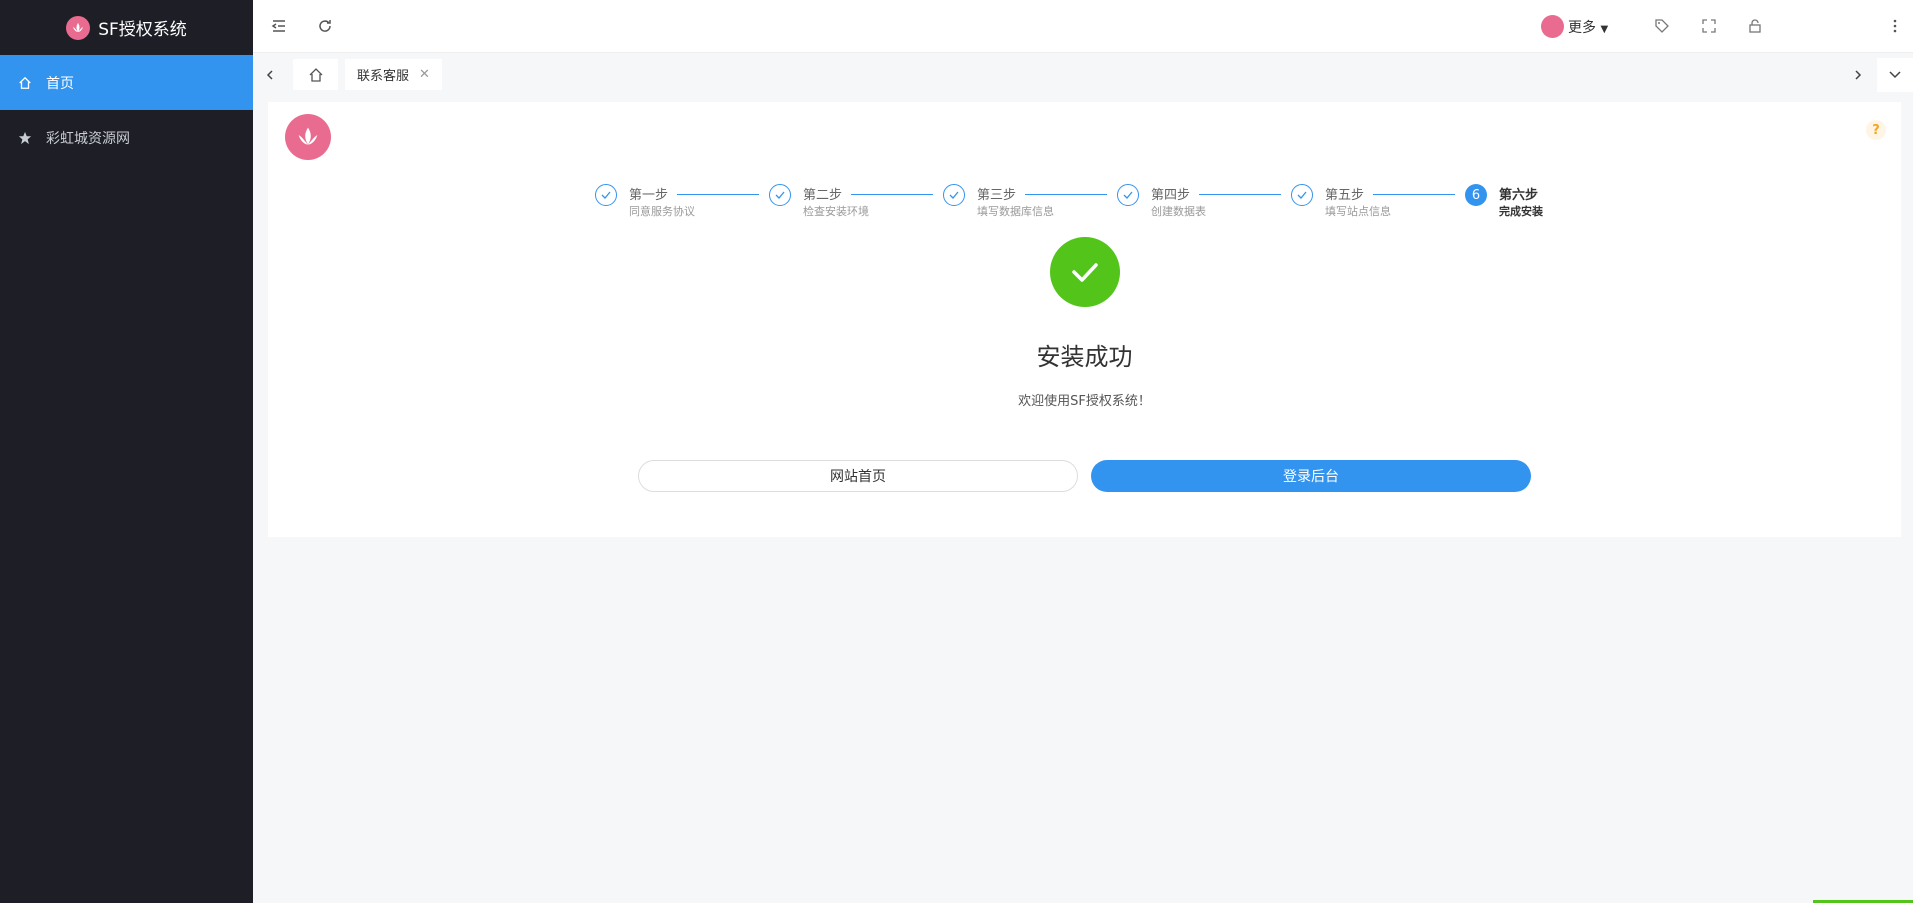  Describe the element at coordinates (1085, 272) in the screenshot. I see `success-check-icon` at that location.